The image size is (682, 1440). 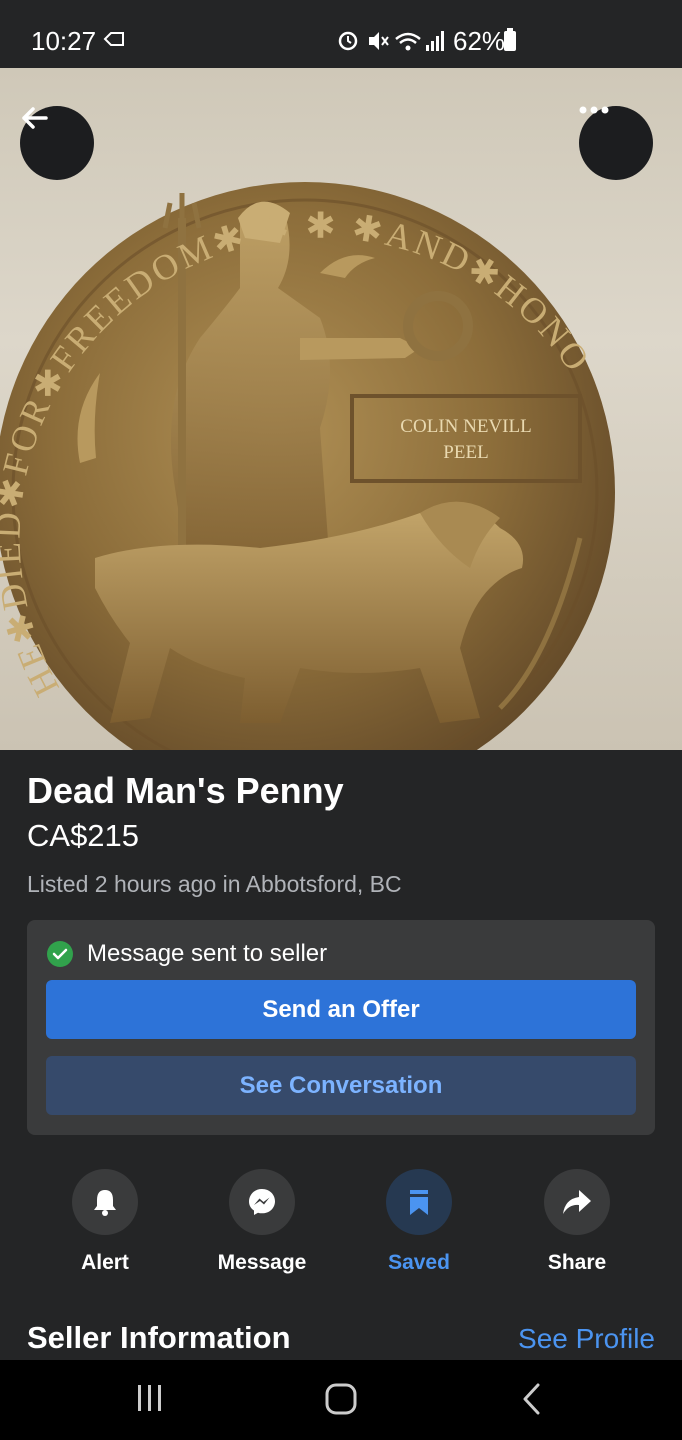 What do you see at coordinates (35, 118) in the screenshot?
I see `arrow-left-icon` at bounding box center [35, 118].